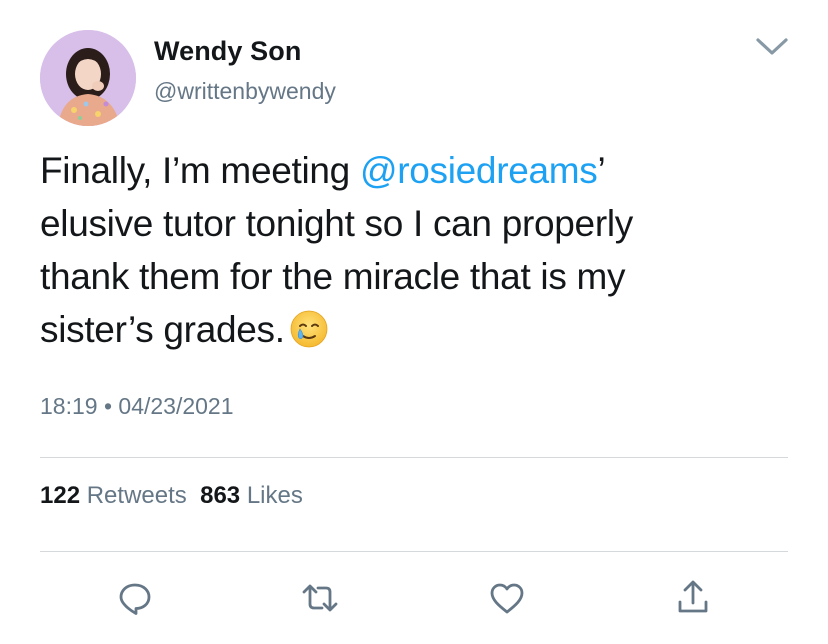  What do you see at coordinates (136, 495) in the screenshot?
I see `retweets-label: Retweets` at bounding box center [136, 495].